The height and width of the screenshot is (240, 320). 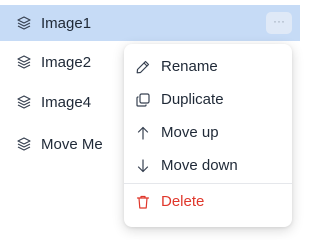 What do you see at coordinates (189, 66) in the screenshot?
I see `menu-item-label: Rename` at bounding box center [189, 66].